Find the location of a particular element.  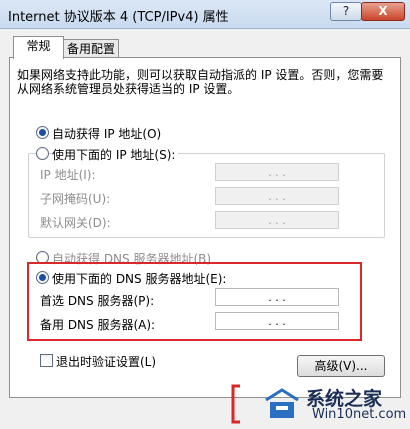

tab-general-label: 常规 is located at coordinates (38, 46).